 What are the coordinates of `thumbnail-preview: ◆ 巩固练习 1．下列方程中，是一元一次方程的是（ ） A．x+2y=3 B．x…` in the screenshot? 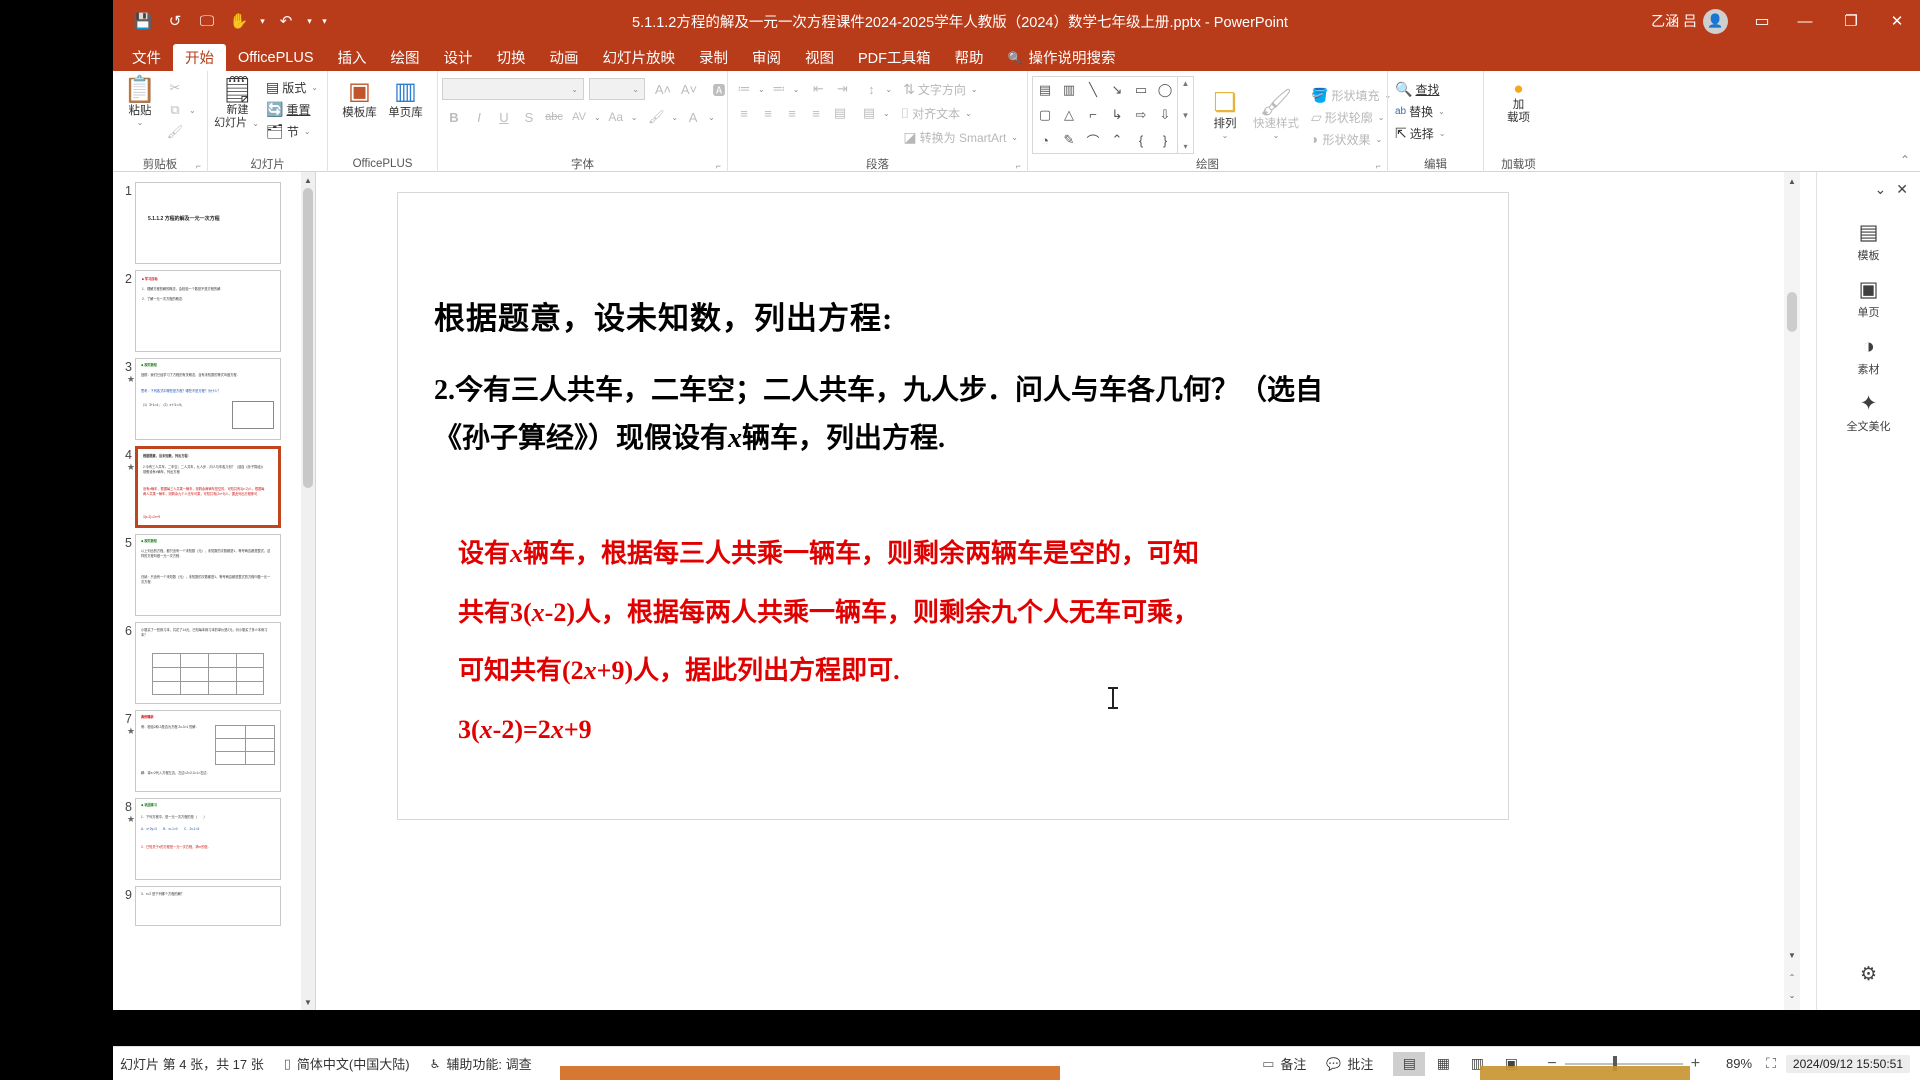 It's located at (208, 839).